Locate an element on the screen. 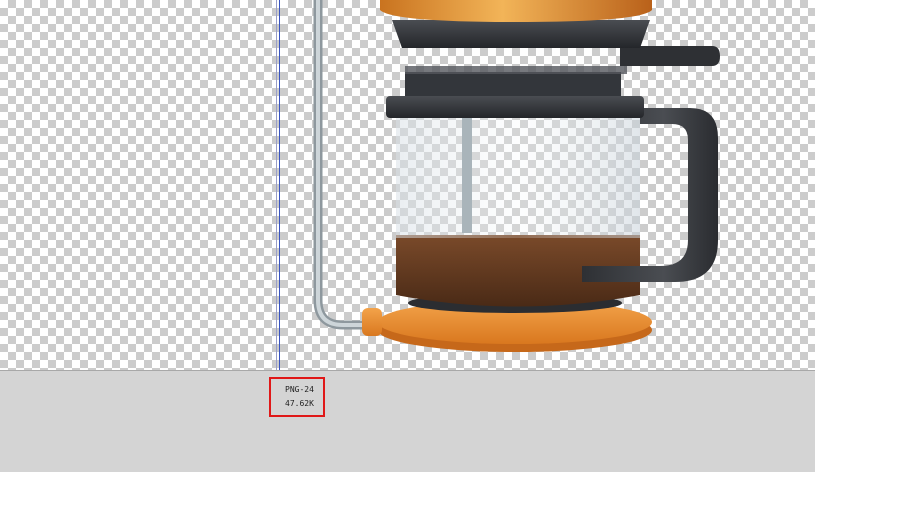 The height and width of the screenshot is (528, 920). guide-line-vertical is located at coordinates (279, 212).